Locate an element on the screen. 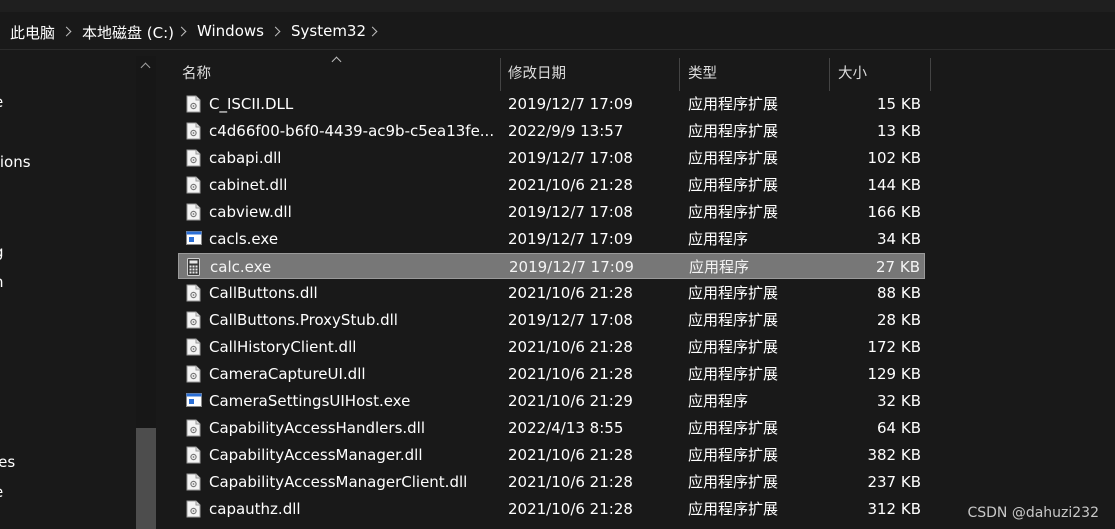  column-header-size: 大小 is located at coordinates (852, 74).